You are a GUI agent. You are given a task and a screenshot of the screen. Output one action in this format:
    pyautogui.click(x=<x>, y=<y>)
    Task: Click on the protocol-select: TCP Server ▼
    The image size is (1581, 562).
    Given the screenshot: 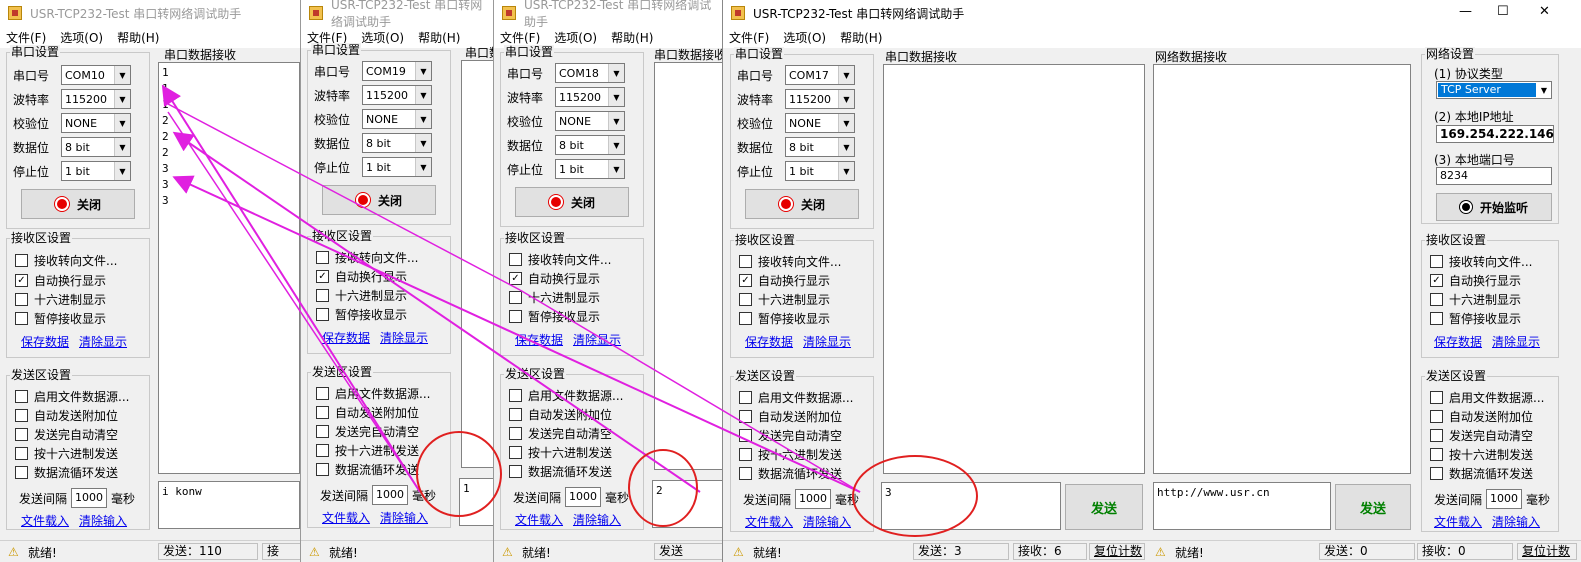 What is the action you would take?
    pyautogui.click(x=1494, y=90)
    